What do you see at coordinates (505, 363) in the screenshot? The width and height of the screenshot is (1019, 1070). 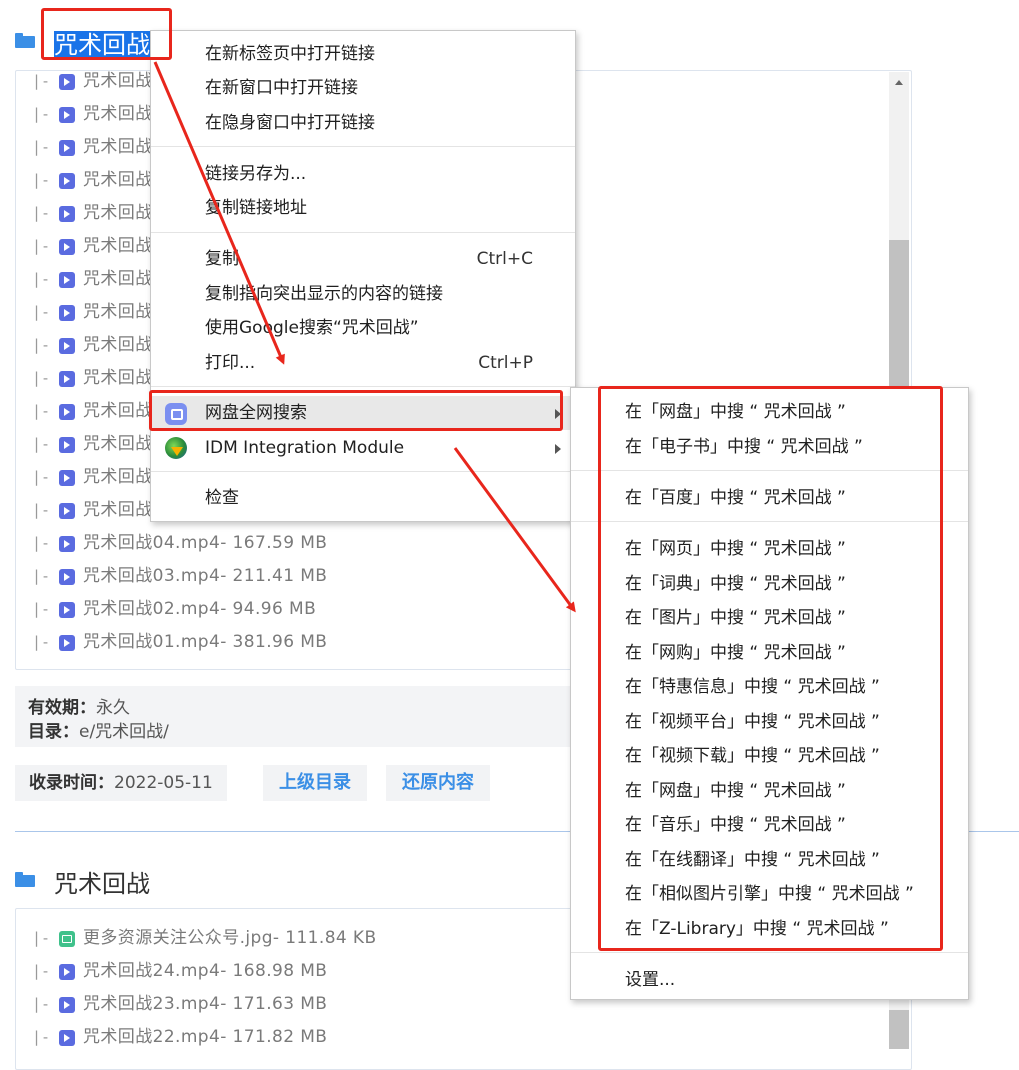 I see `shortcut-ctrl-p: Ctrl+P` at bounding box center [505, 363].